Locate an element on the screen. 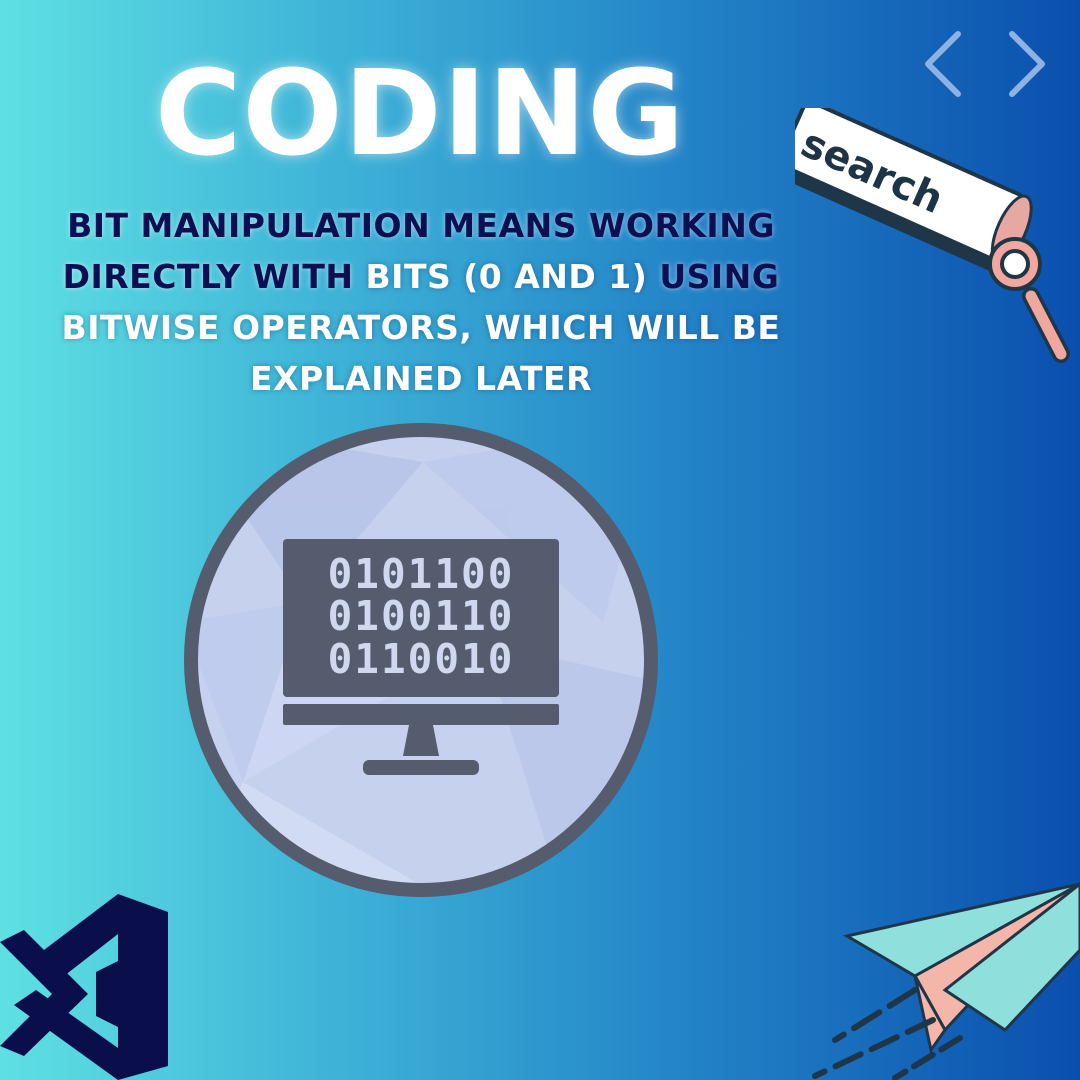 The image size is (1080, 1080). description-line-2-highlight: BITS (0 AND 1) is located at coordinates (506, 276).